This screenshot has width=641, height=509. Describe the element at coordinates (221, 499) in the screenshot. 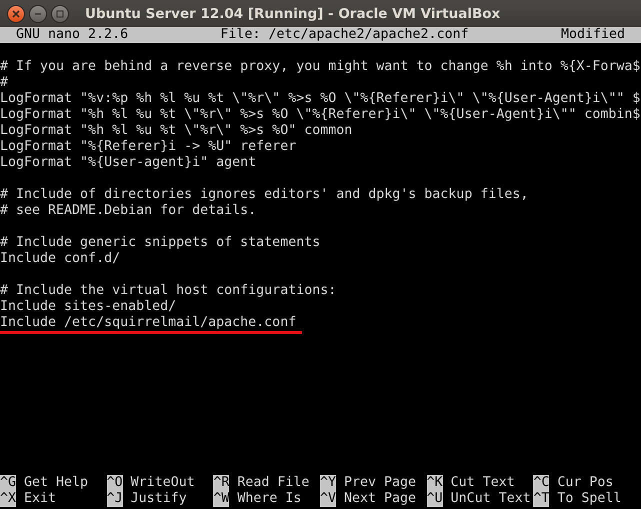

I see `shortcut-key: ^W` at that location.